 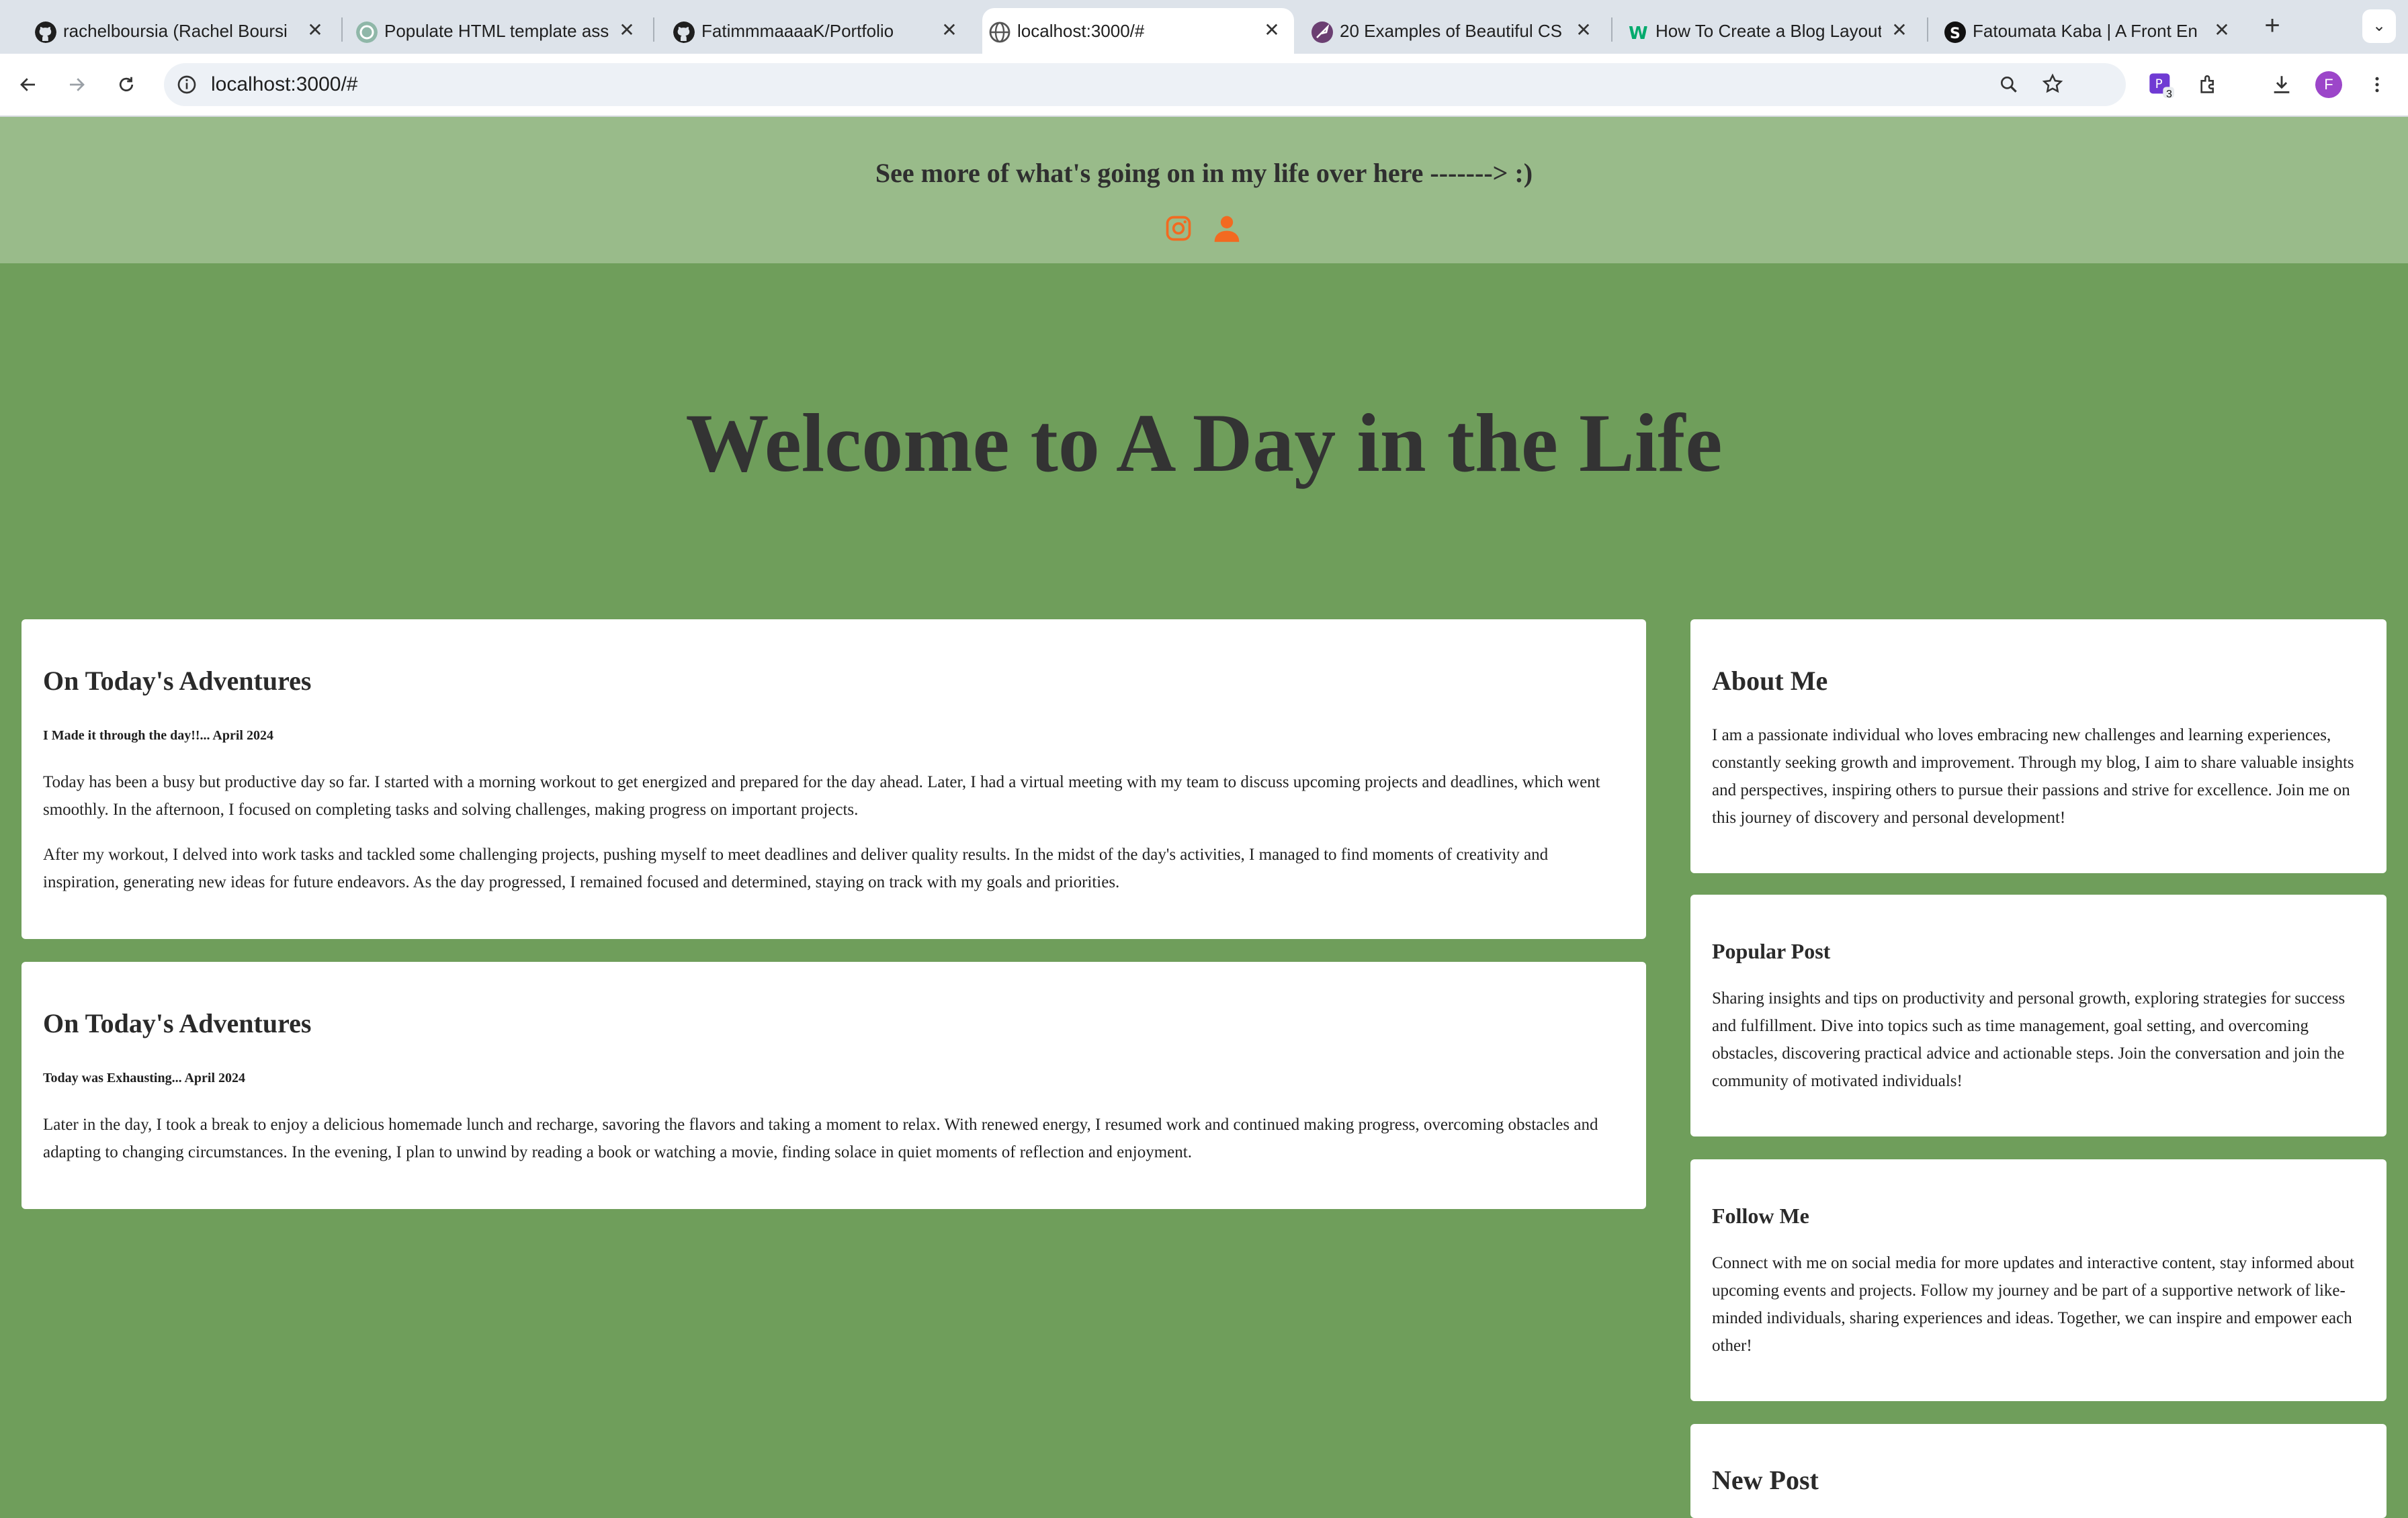 What do you see at coordinates (2169, 94) in the screenshot?
I see `extension-badge-count: 3` at bounding box center [2169, 94].